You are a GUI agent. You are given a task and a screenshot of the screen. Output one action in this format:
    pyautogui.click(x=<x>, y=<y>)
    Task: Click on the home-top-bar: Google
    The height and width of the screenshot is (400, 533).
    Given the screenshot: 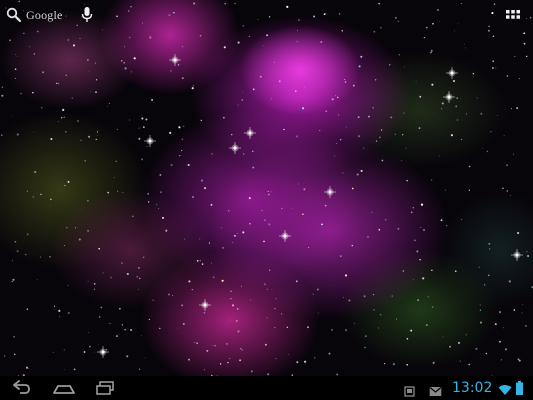 What is the action you would take?
    pyautogui.click(x=266, y=15)
    